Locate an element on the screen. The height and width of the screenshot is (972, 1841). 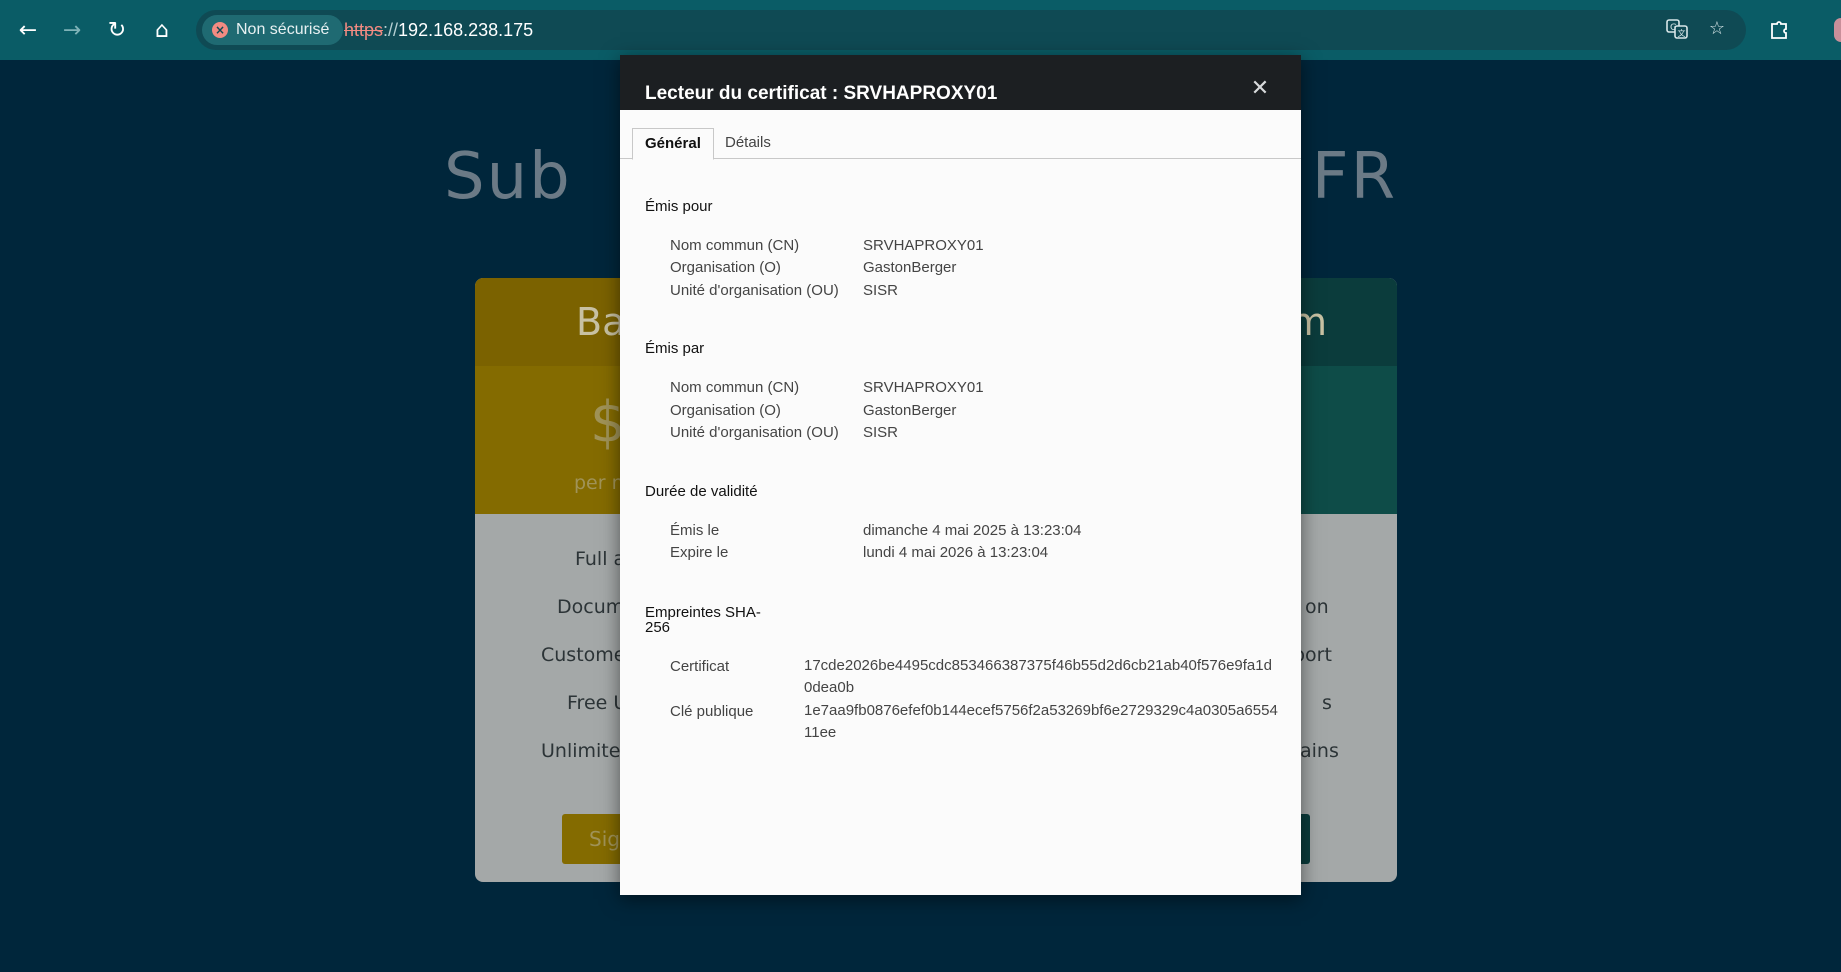
feature-item: Free U is located at coordinates (597, 703).